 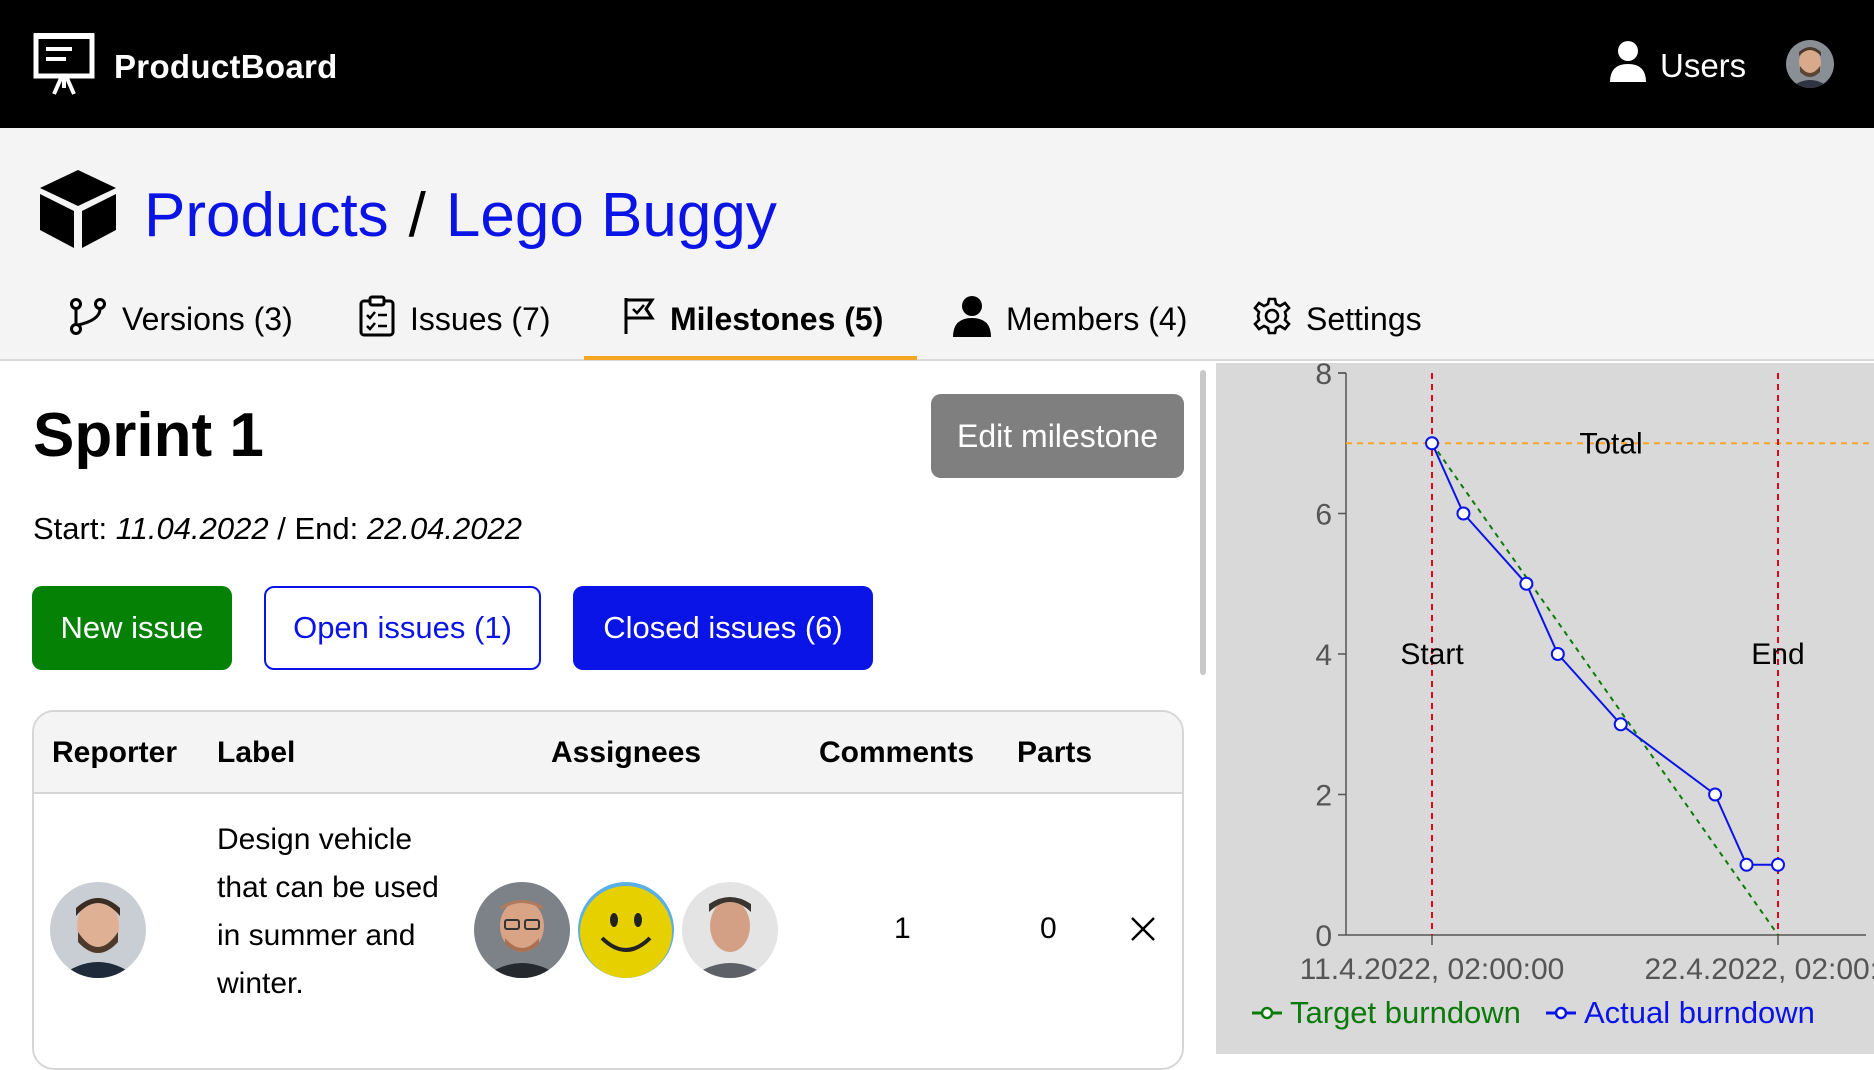 What do you see at coordinates (98, 930) in the screenshot?
I see `reporter-avatar` at bounding box center [98, 930].